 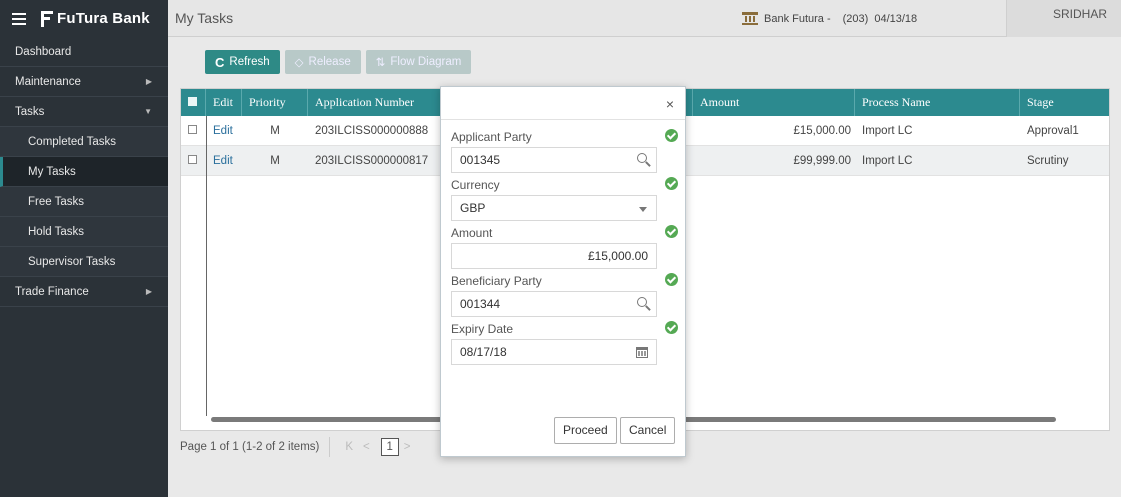 What do you see at coordinates (822, 161) in the screenshot?
I see `amount-cell: £99,999.00` at bounding box center [822, 161].